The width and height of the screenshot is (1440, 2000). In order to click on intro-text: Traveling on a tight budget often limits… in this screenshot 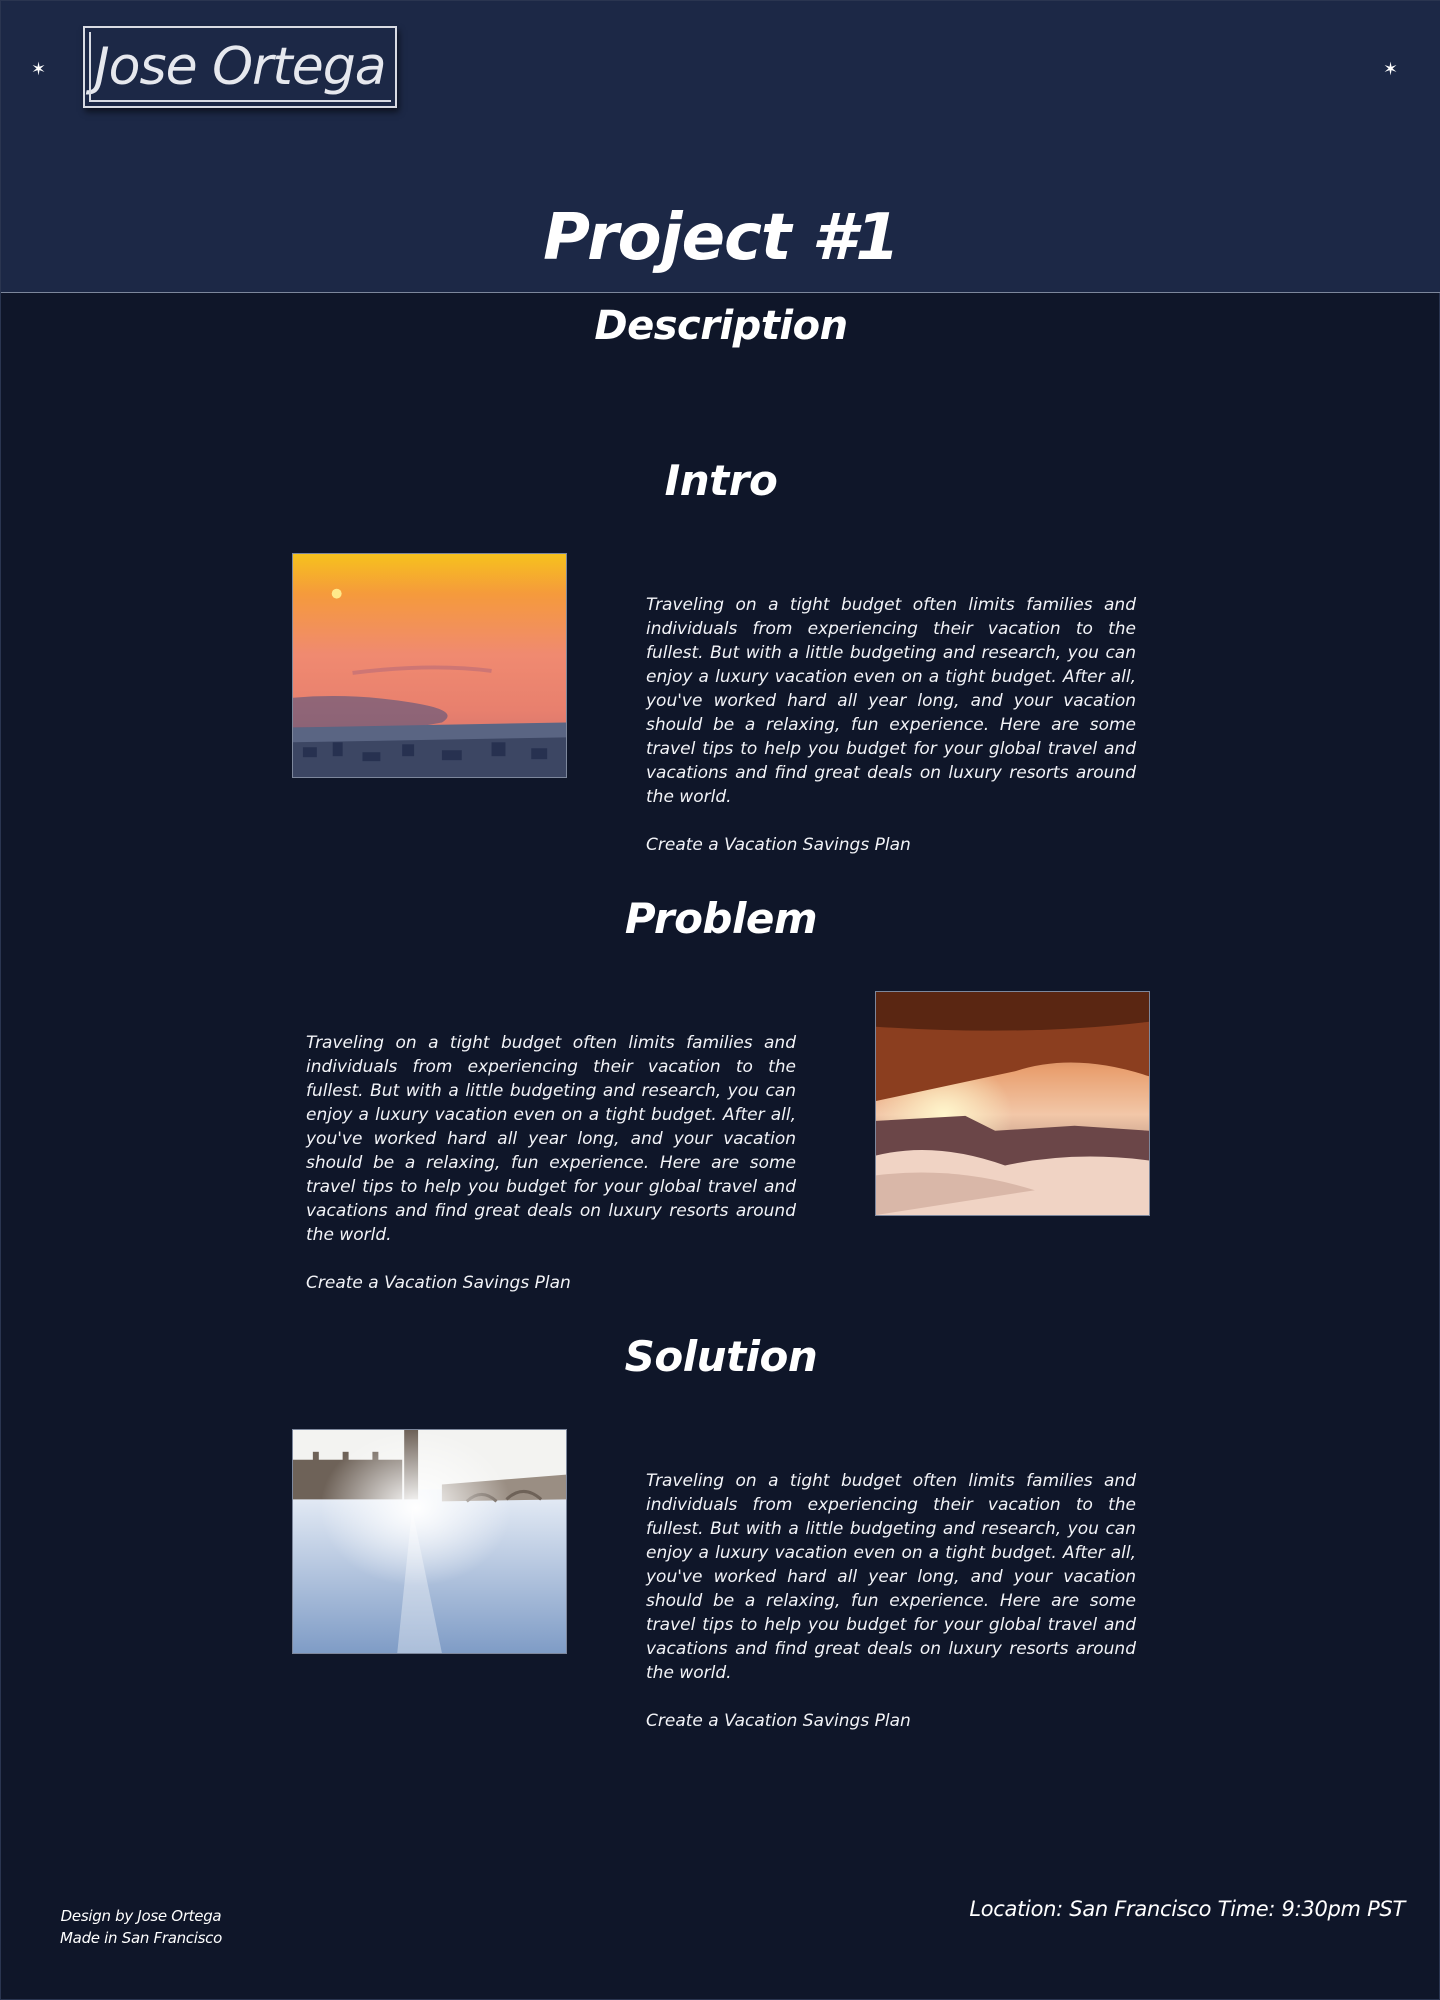, I will do `click(891, 725)`.